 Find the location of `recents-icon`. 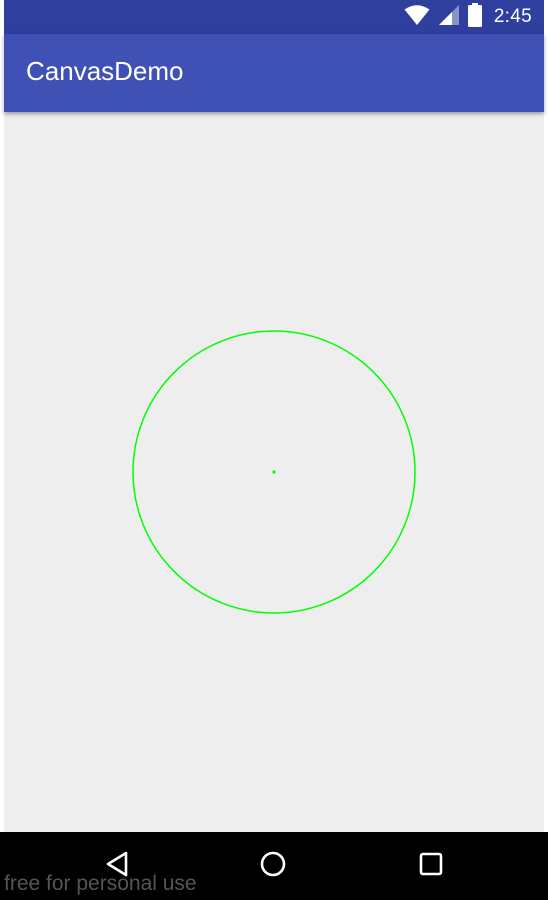

recents-icon is located at coordinates (431, 866).